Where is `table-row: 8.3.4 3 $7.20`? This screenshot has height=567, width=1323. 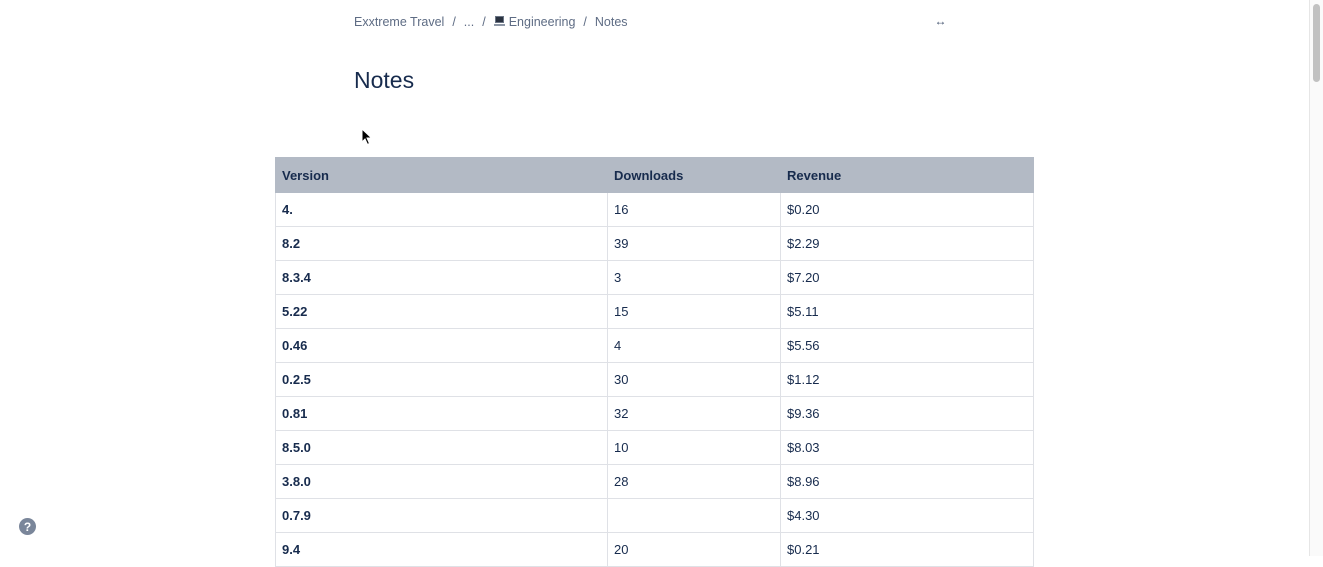
table-row: 8.3.4 3 $7.20 is located at coordinates (654, 277).